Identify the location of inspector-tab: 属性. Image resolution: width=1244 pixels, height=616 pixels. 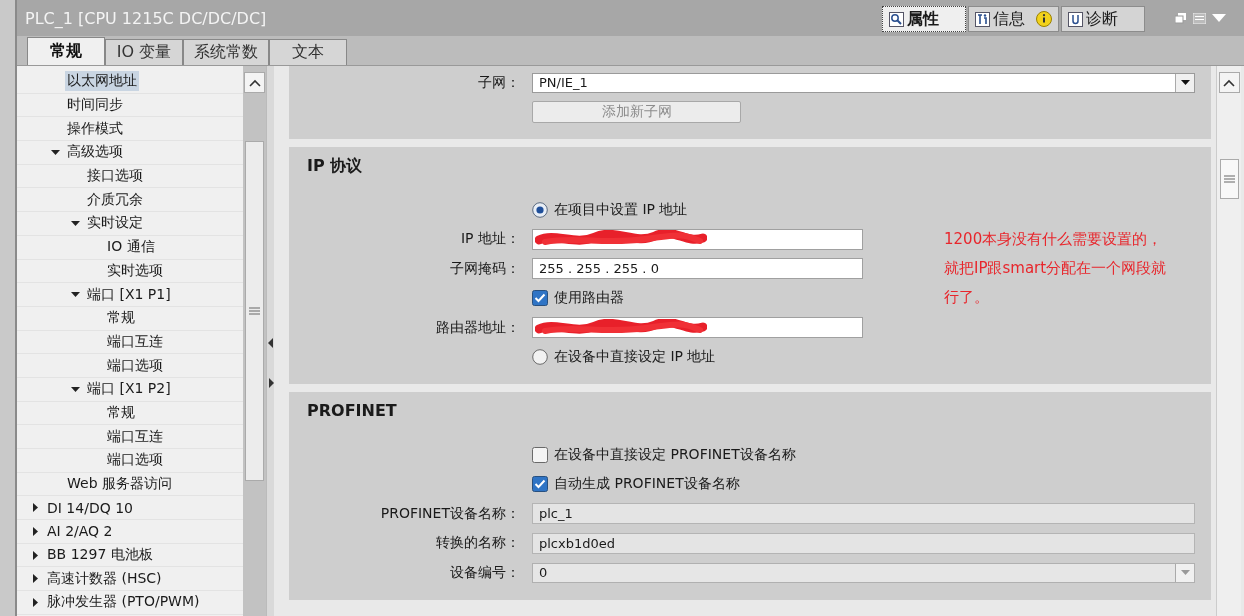
(924, 19).